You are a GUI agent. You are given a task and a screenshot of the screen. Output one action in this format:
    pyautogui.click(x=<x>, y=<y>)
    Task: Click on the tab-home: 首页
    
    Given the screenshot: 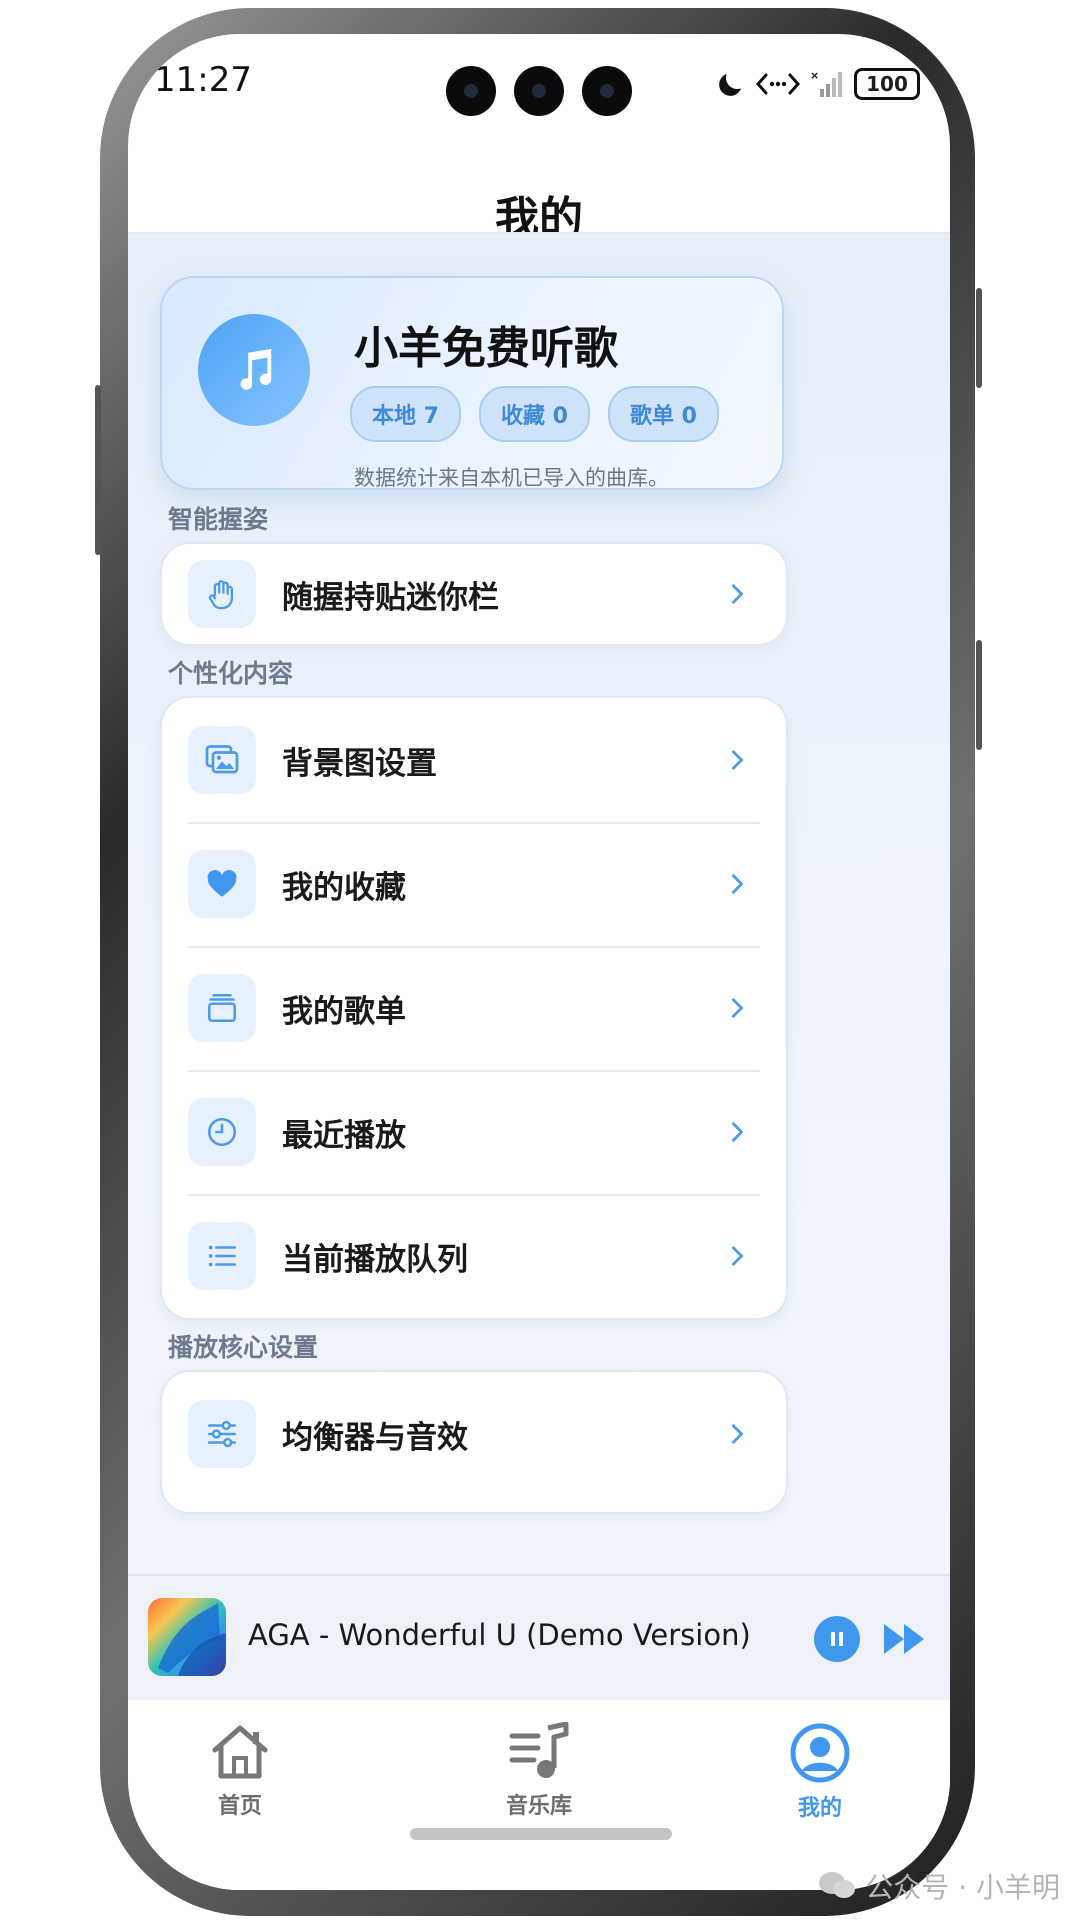 What is the action you would take?
    pyautogui.click(x=240, y=1771)
    